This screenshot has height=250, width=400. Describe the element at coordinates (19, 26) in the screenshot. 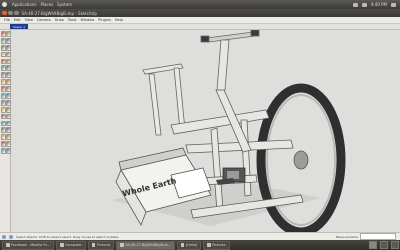

I see `tab-scene-1: Scene 1` at that location.